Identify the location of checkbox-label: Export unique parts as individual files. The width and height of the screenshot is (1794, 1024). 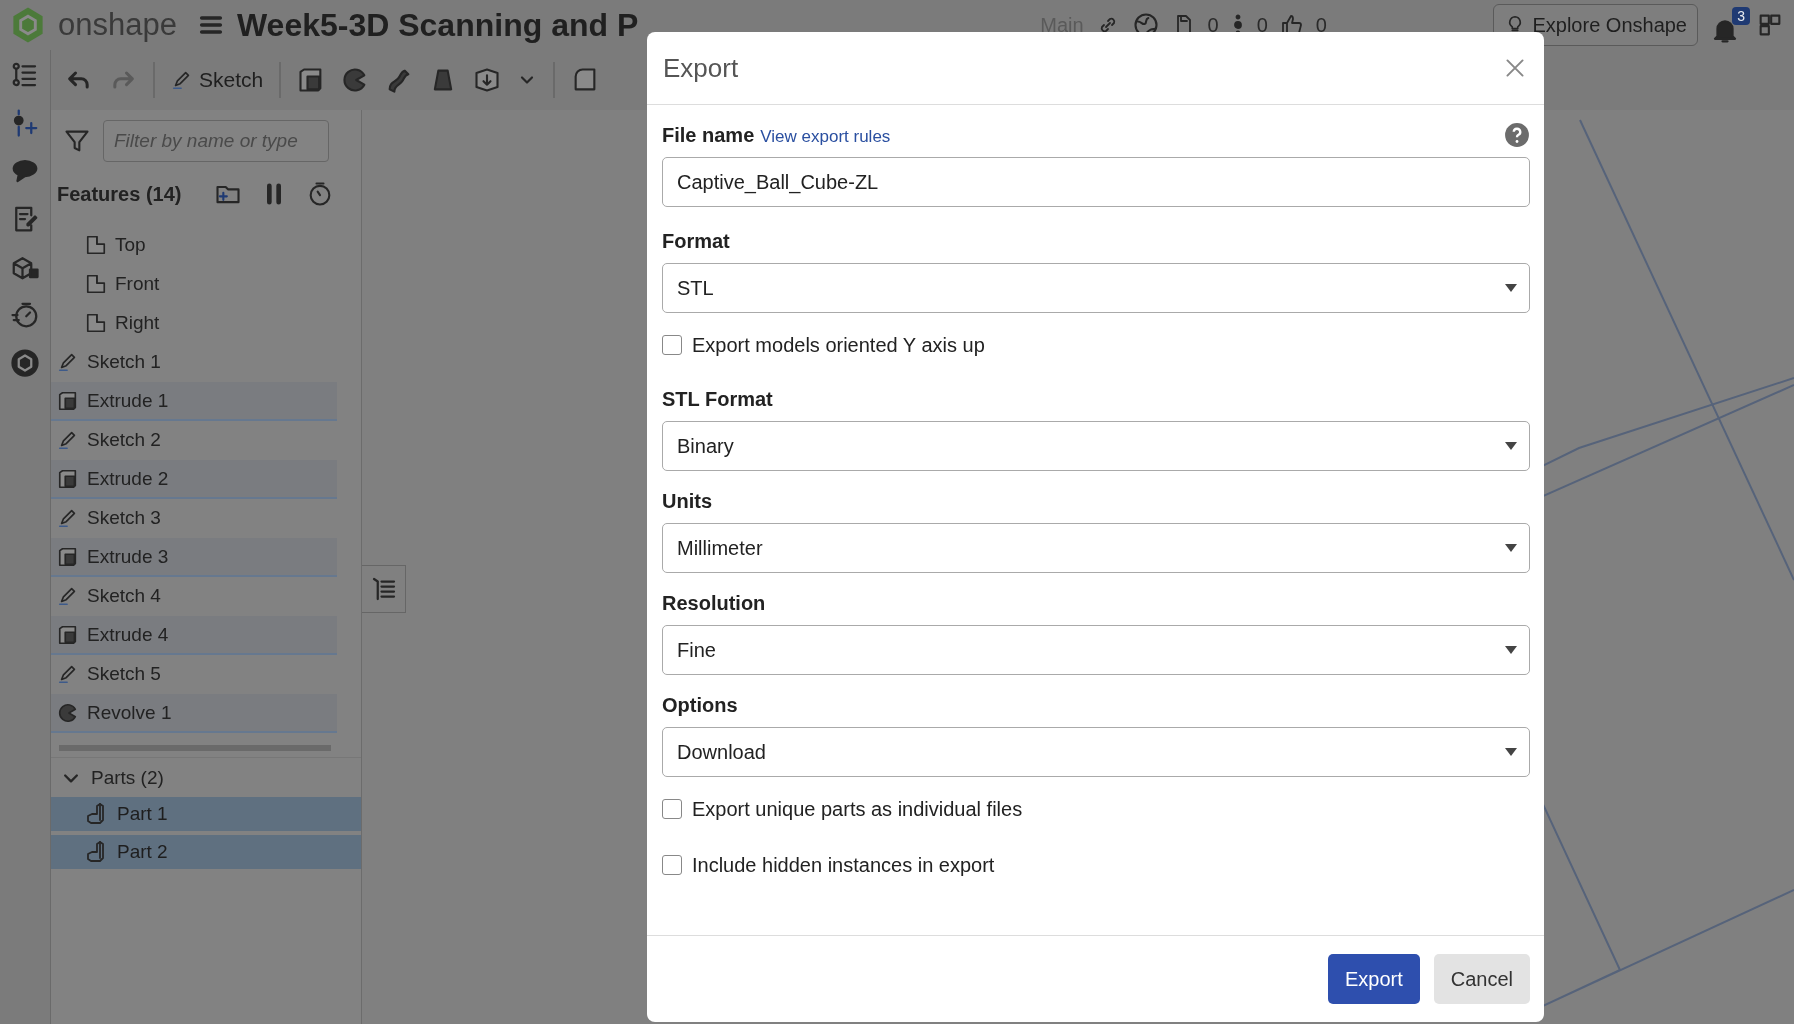
(857, 809).